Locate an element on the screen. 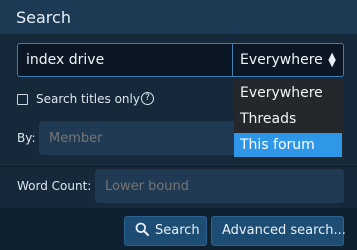  search-scope-value: Everywhere is located at coordinates (281, 60).